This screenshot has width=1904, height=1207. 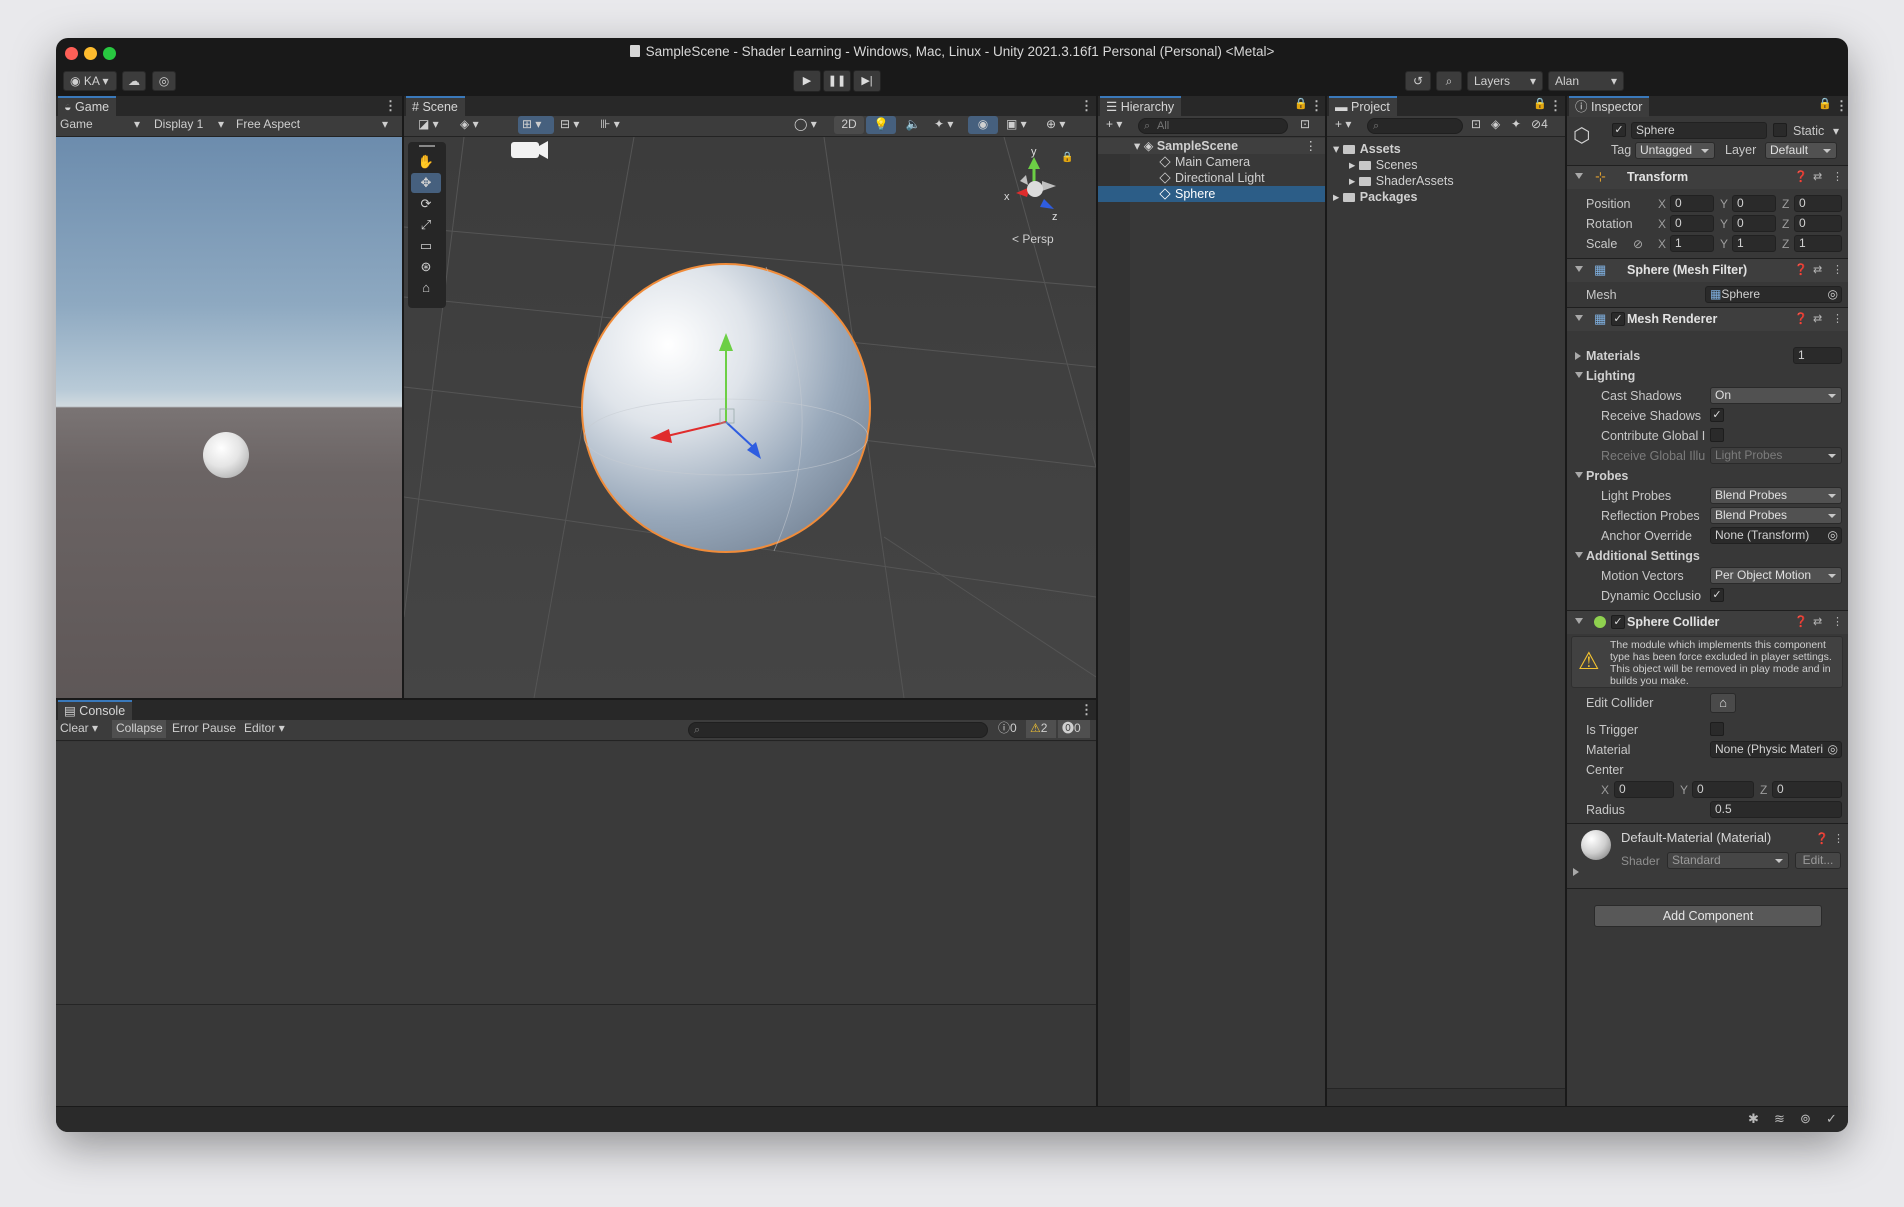 I want to click on transform-header: ⊹ Transform ❓ ⇄ ⋮, so click(x=1707, y=177).